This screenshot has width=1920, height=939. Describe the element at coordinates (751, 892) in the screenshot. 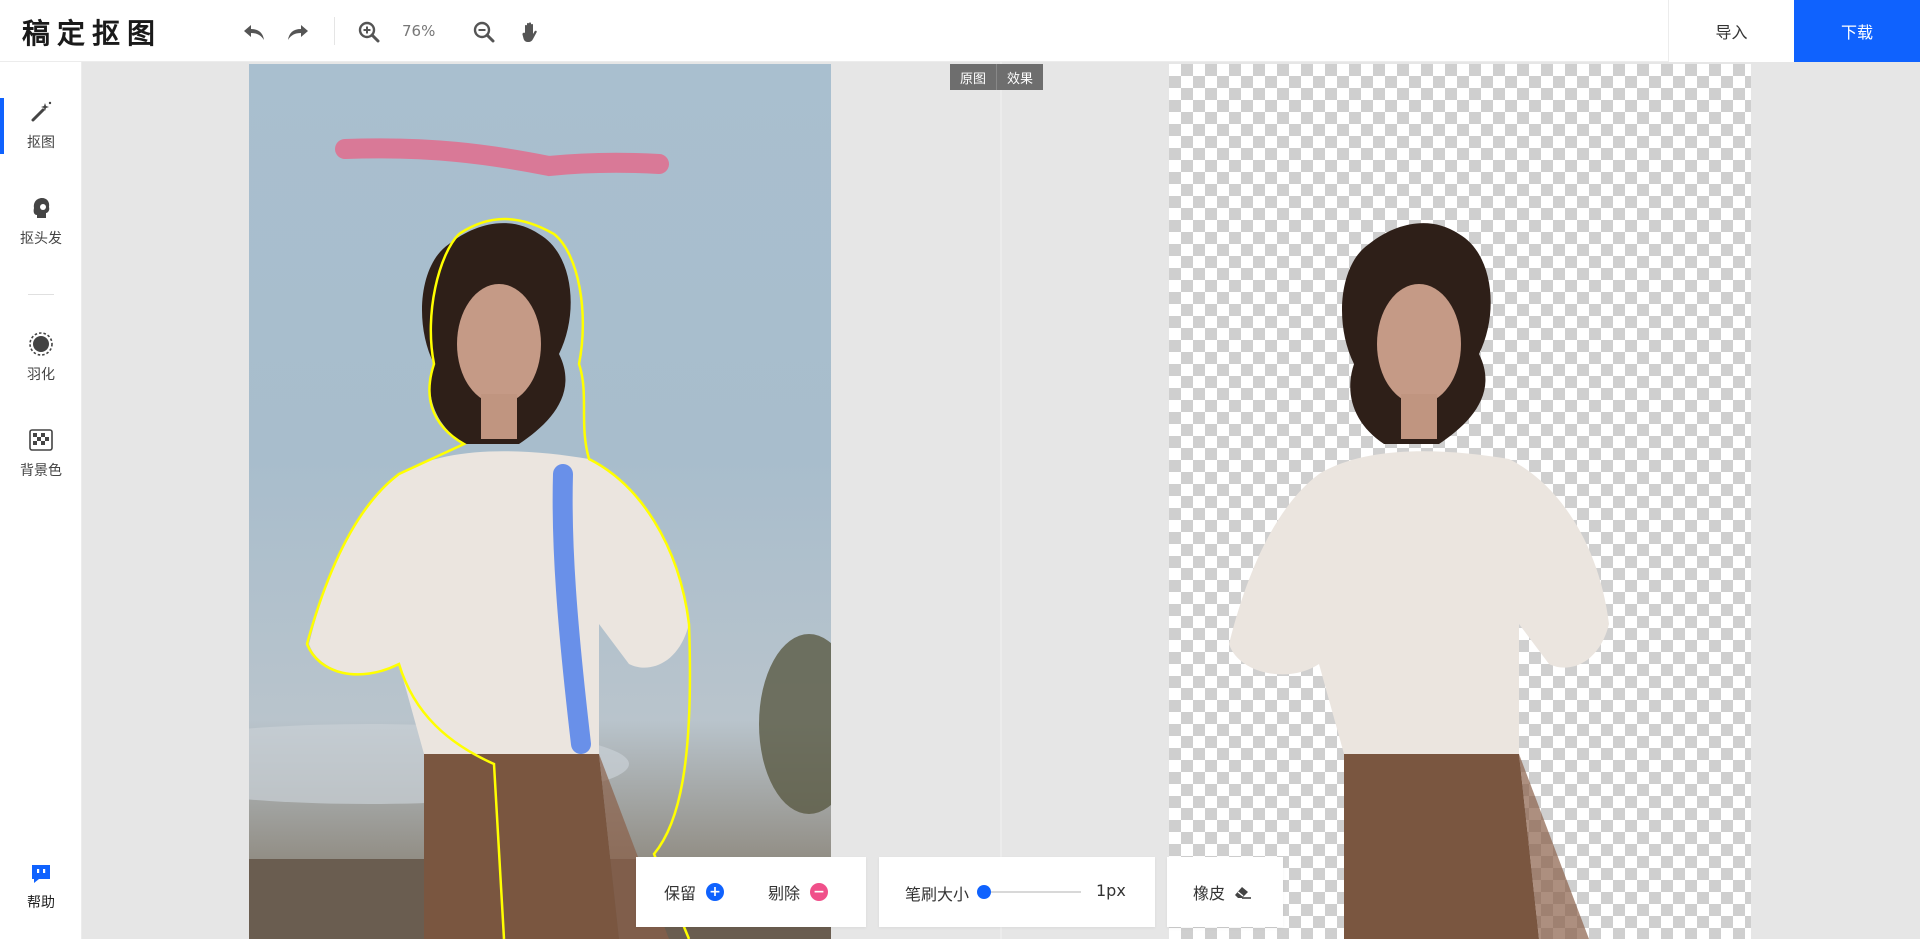

I see `brush-mode-panel: 保留 + 剔除 −` at that location.